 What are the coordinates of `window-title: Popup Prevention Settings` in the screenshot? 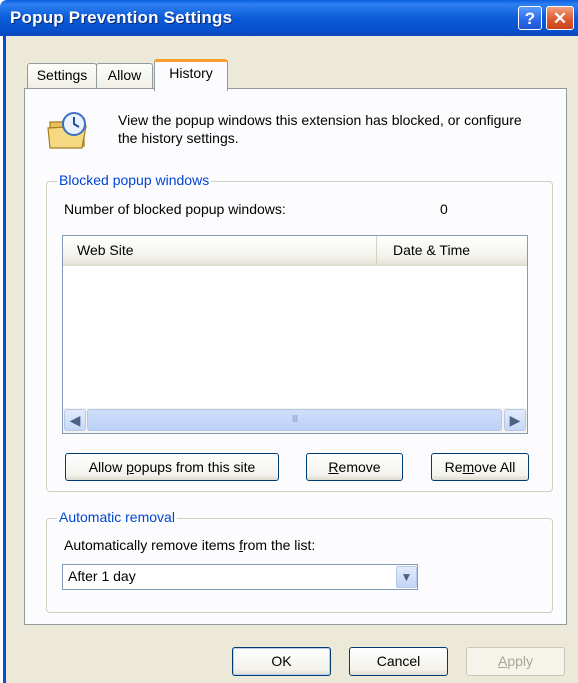 It's located at (121, 17).